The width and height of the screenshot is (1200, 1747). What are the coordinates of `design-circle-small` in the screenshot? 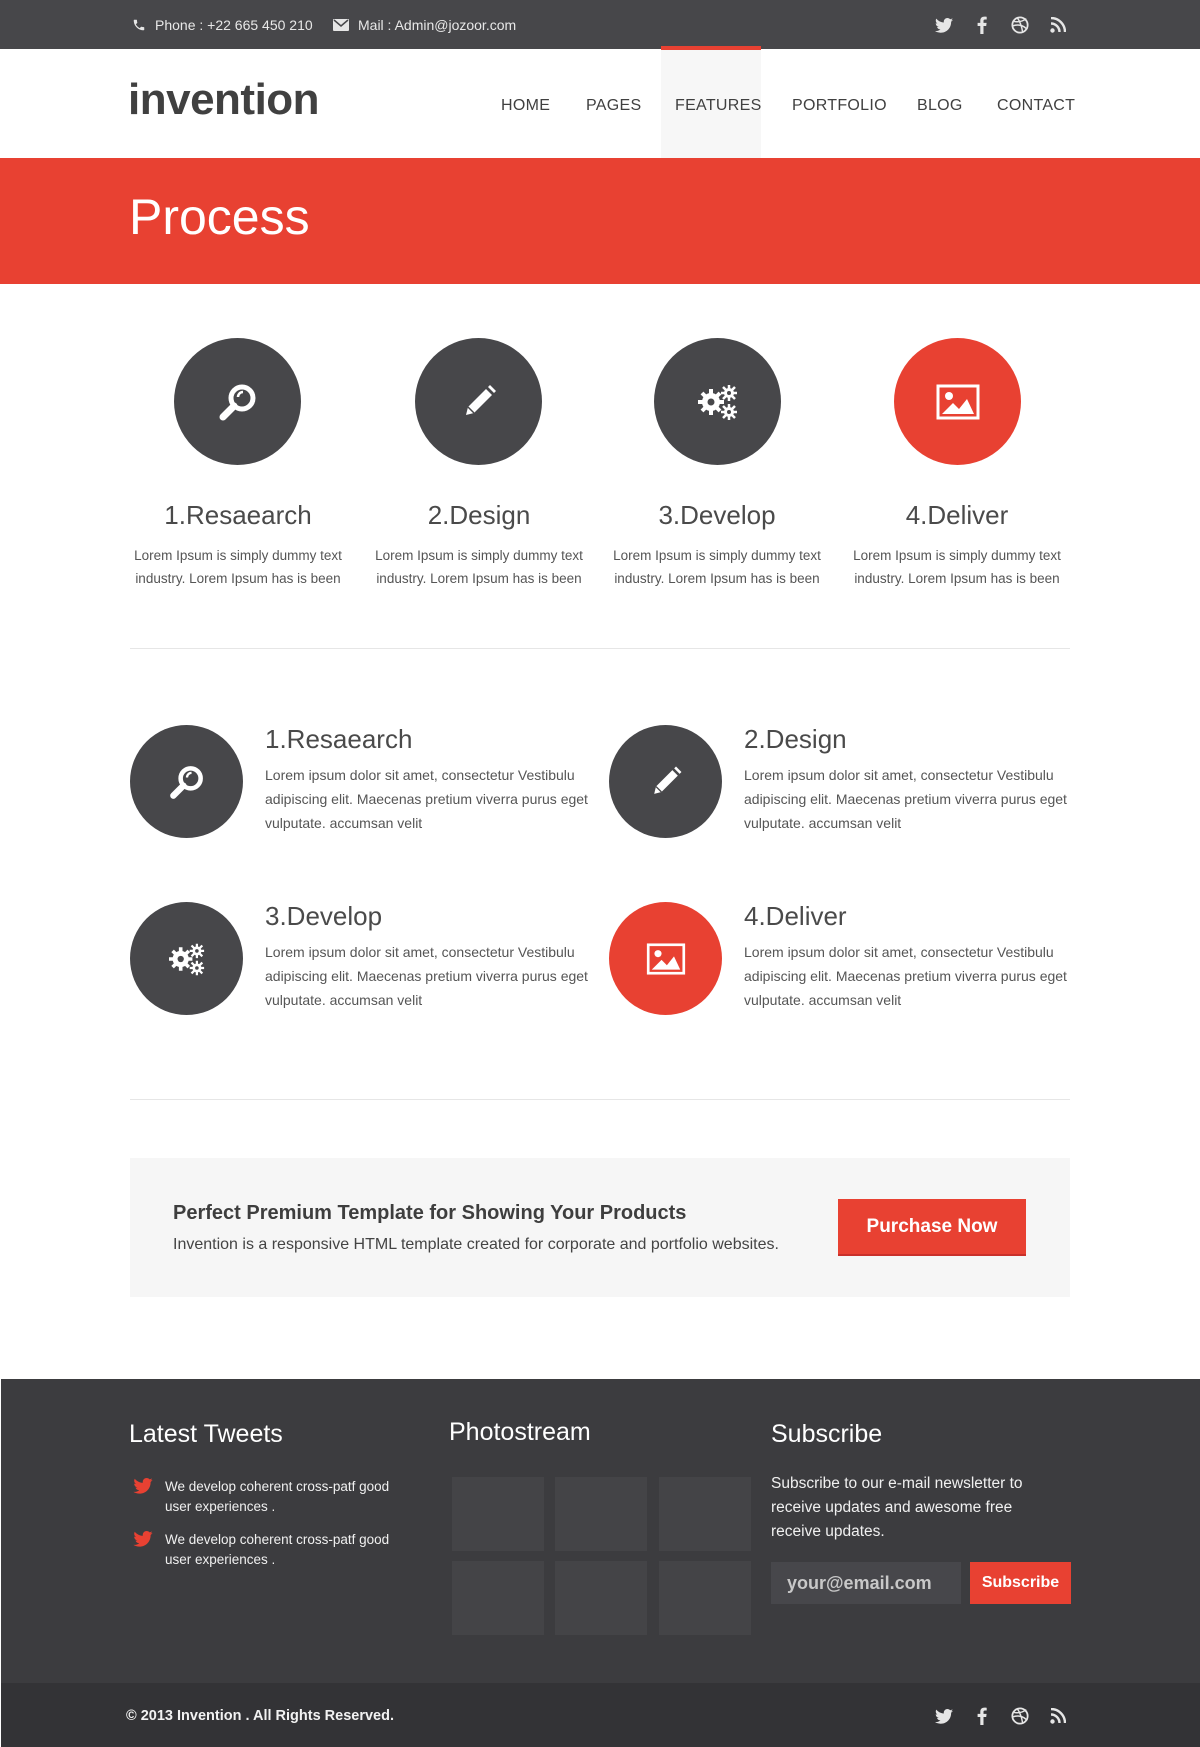 It's located at (665, 781).